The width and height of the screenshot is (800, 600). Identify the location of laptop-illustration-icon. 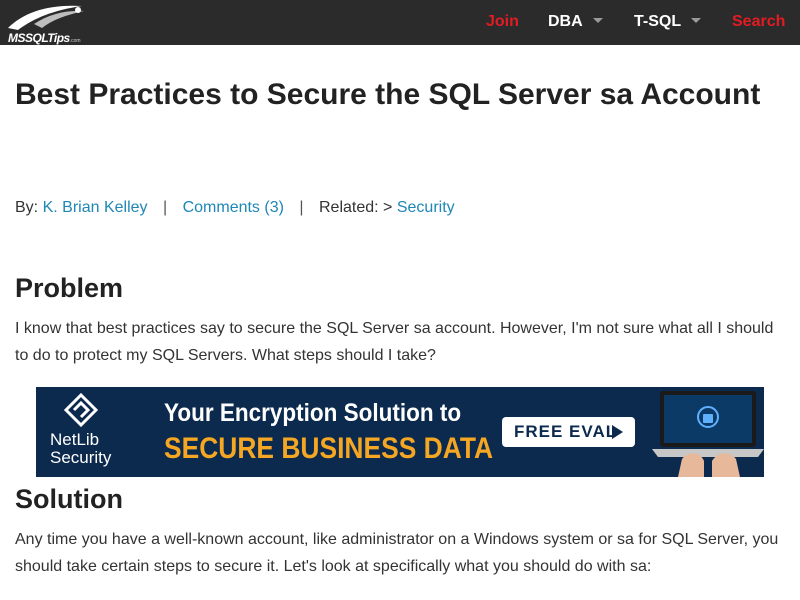
(708, 434).